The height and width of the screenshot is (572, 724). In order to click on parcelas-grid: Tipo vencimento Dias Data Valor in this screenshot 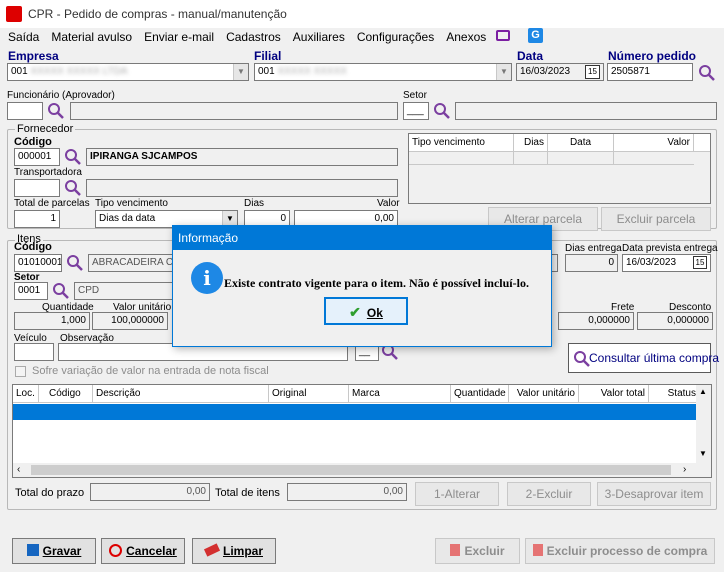, I will do `click(559, 168)`.